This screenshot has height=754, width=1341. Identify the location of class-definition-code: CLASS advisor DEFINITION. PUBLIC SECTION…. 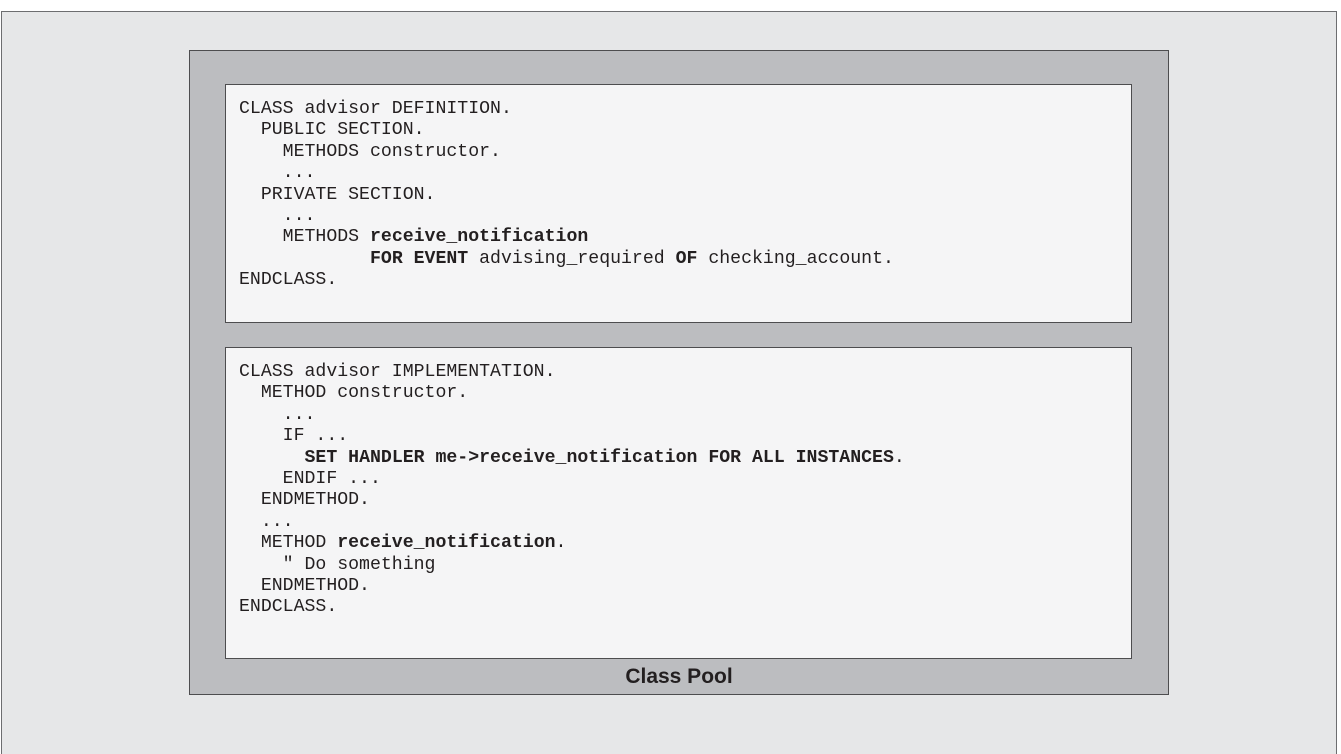
(566, 195).